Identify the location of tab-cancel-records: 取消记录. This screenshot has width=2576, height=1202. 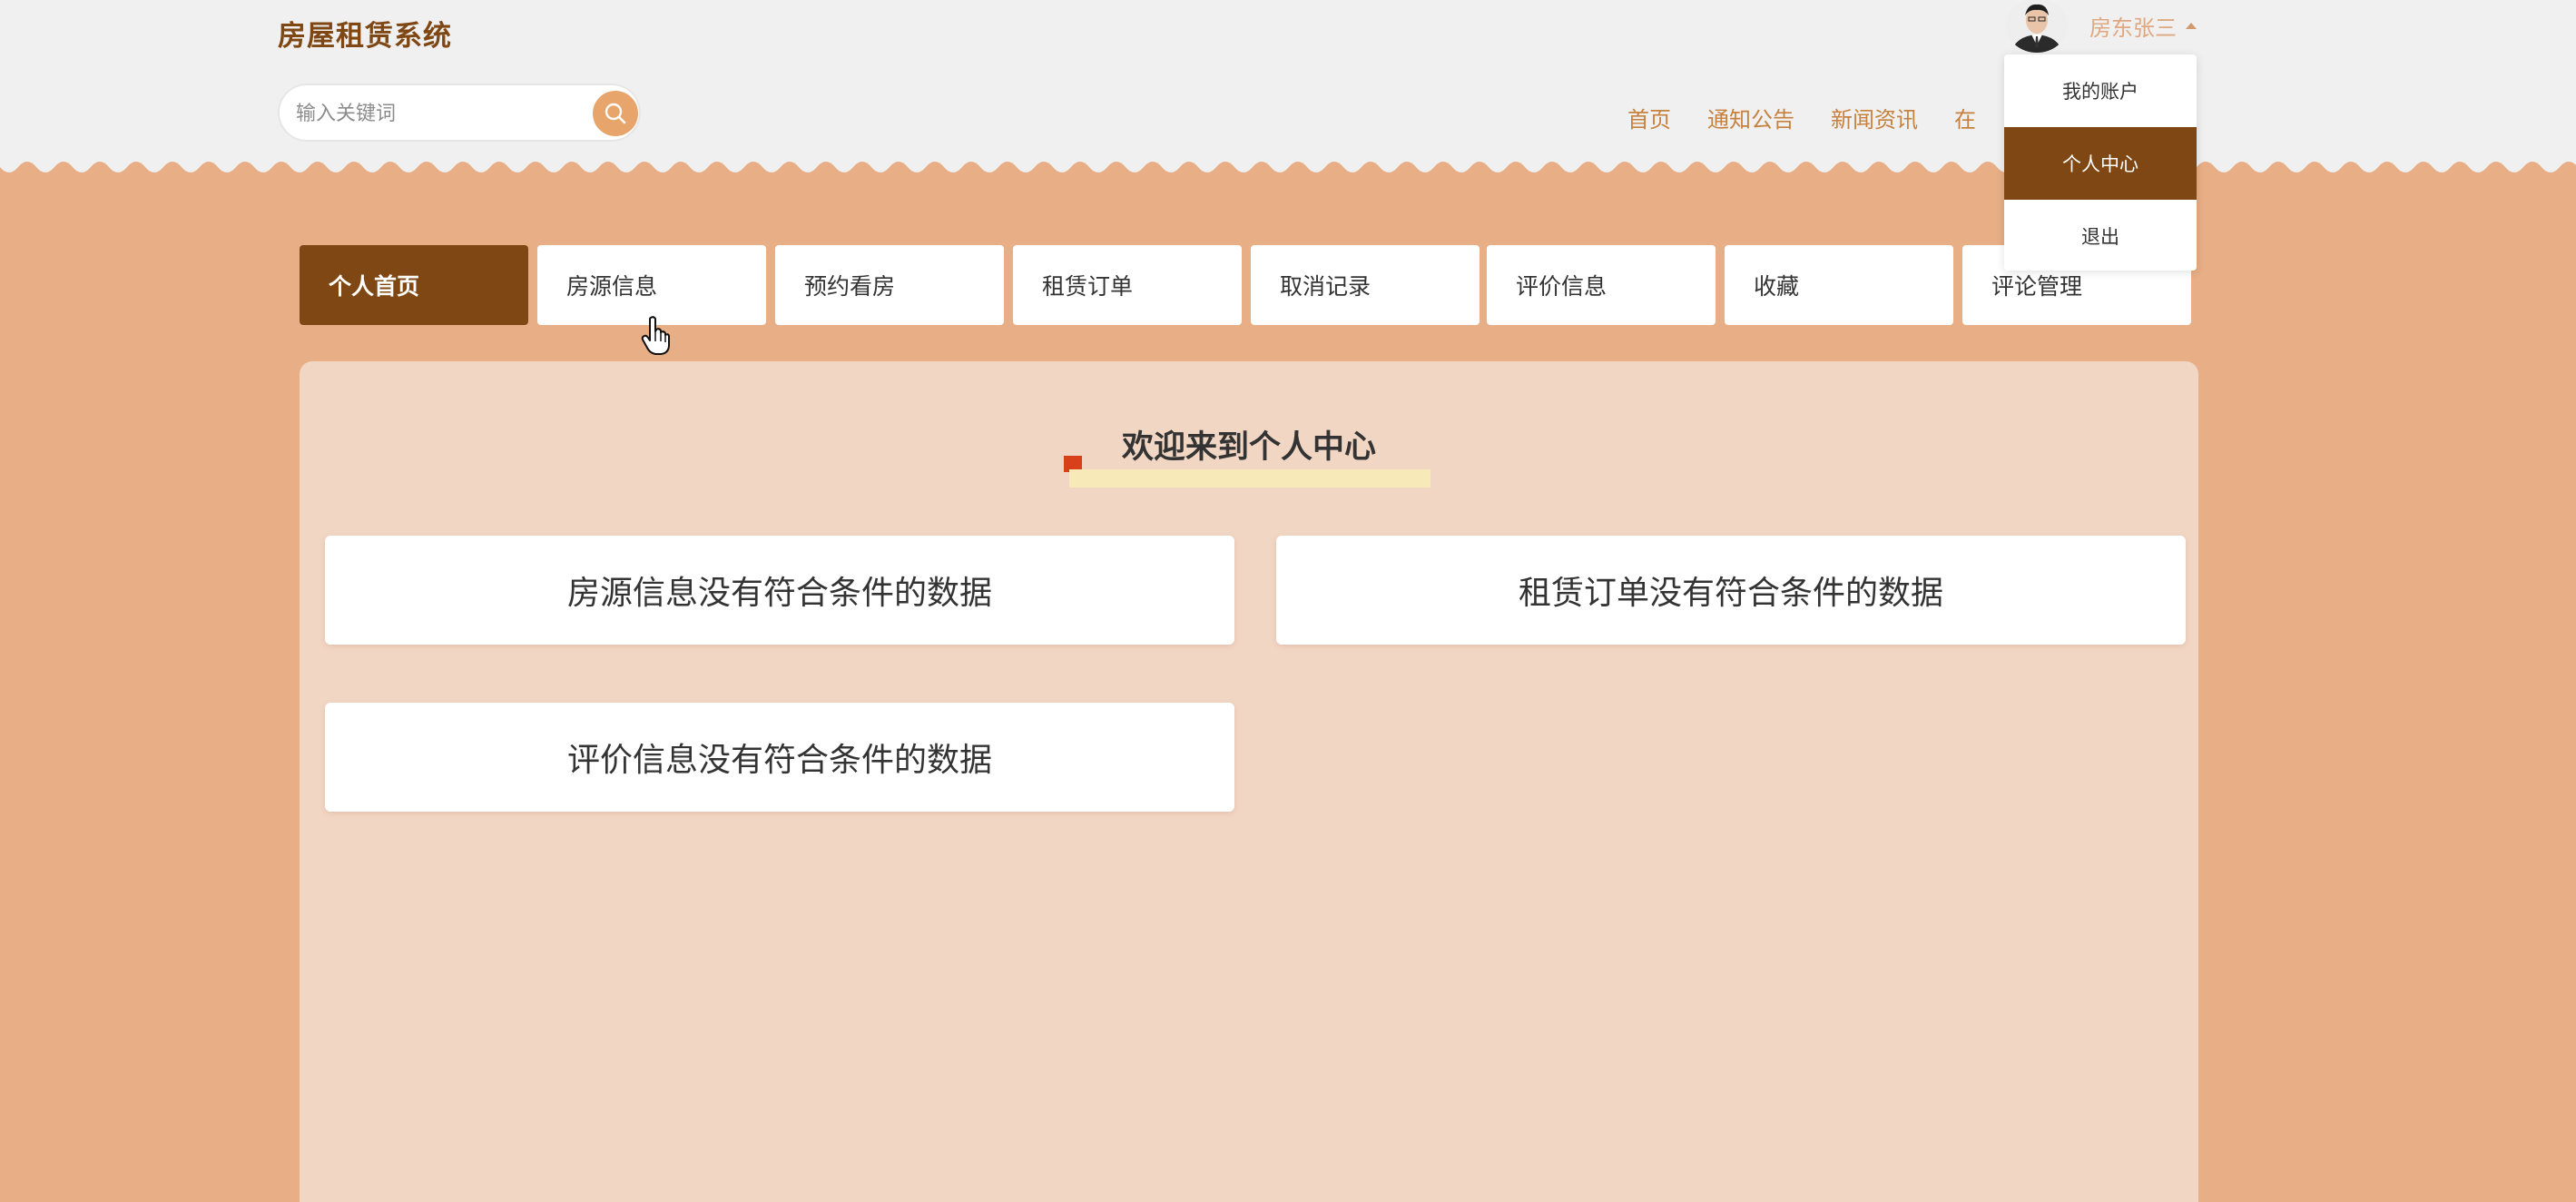
(1365, 285).